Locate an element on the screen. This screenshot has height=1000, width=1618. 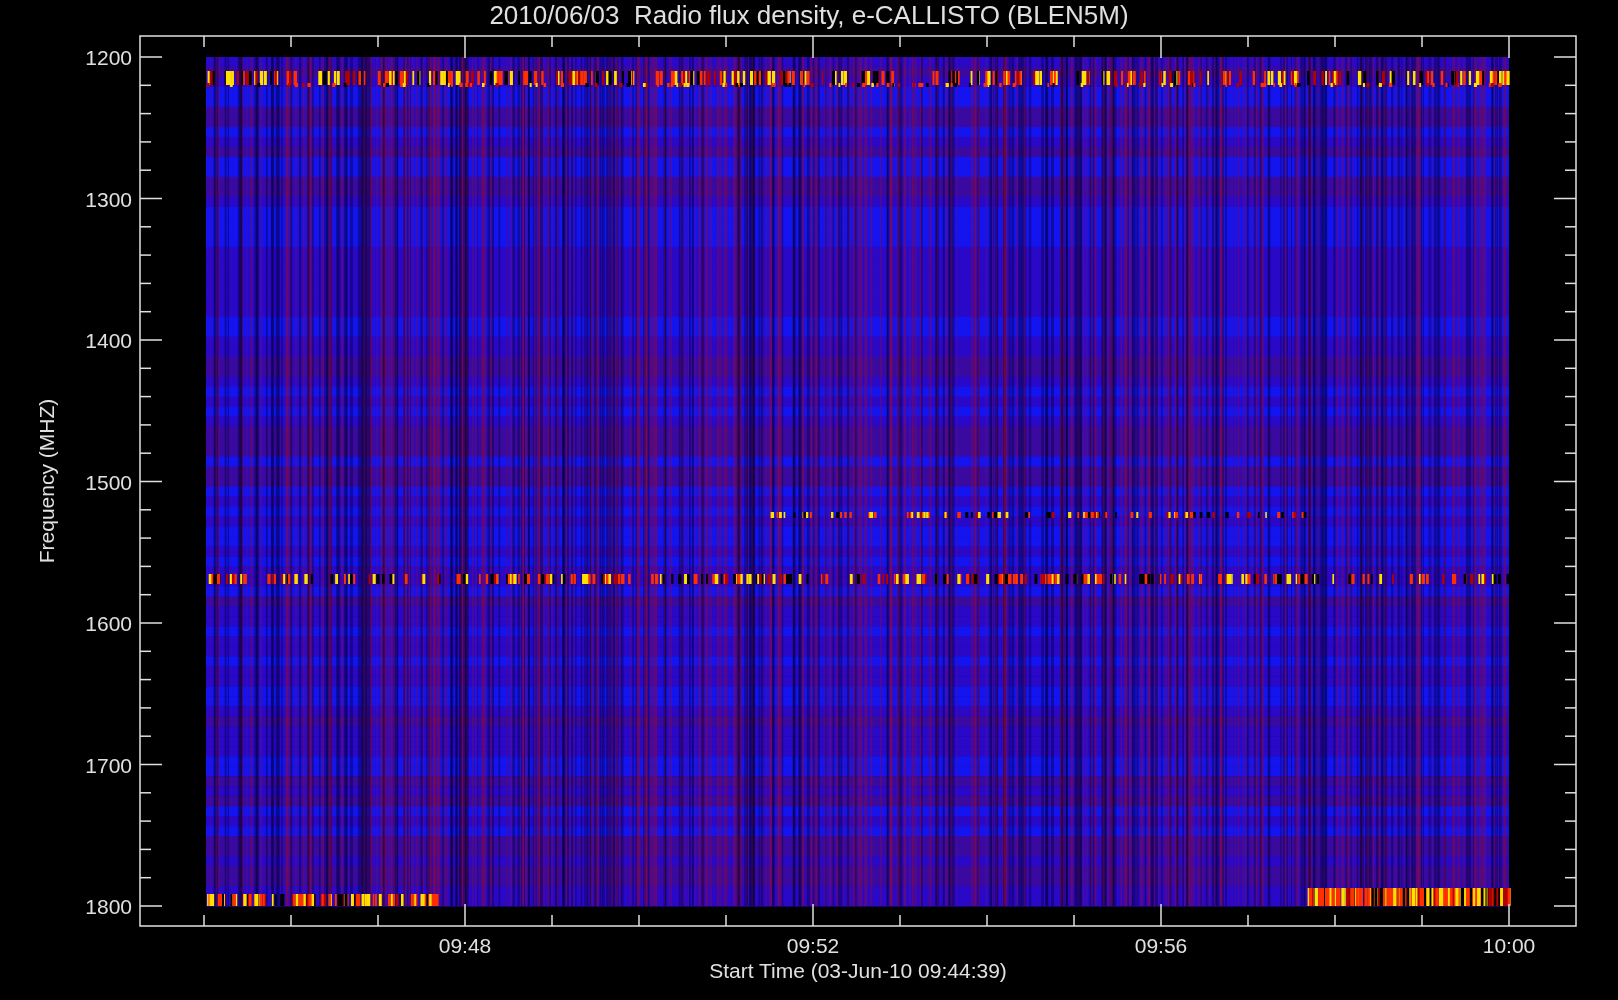
y-tick-label: 1800 is located at coordinates (108, 906).